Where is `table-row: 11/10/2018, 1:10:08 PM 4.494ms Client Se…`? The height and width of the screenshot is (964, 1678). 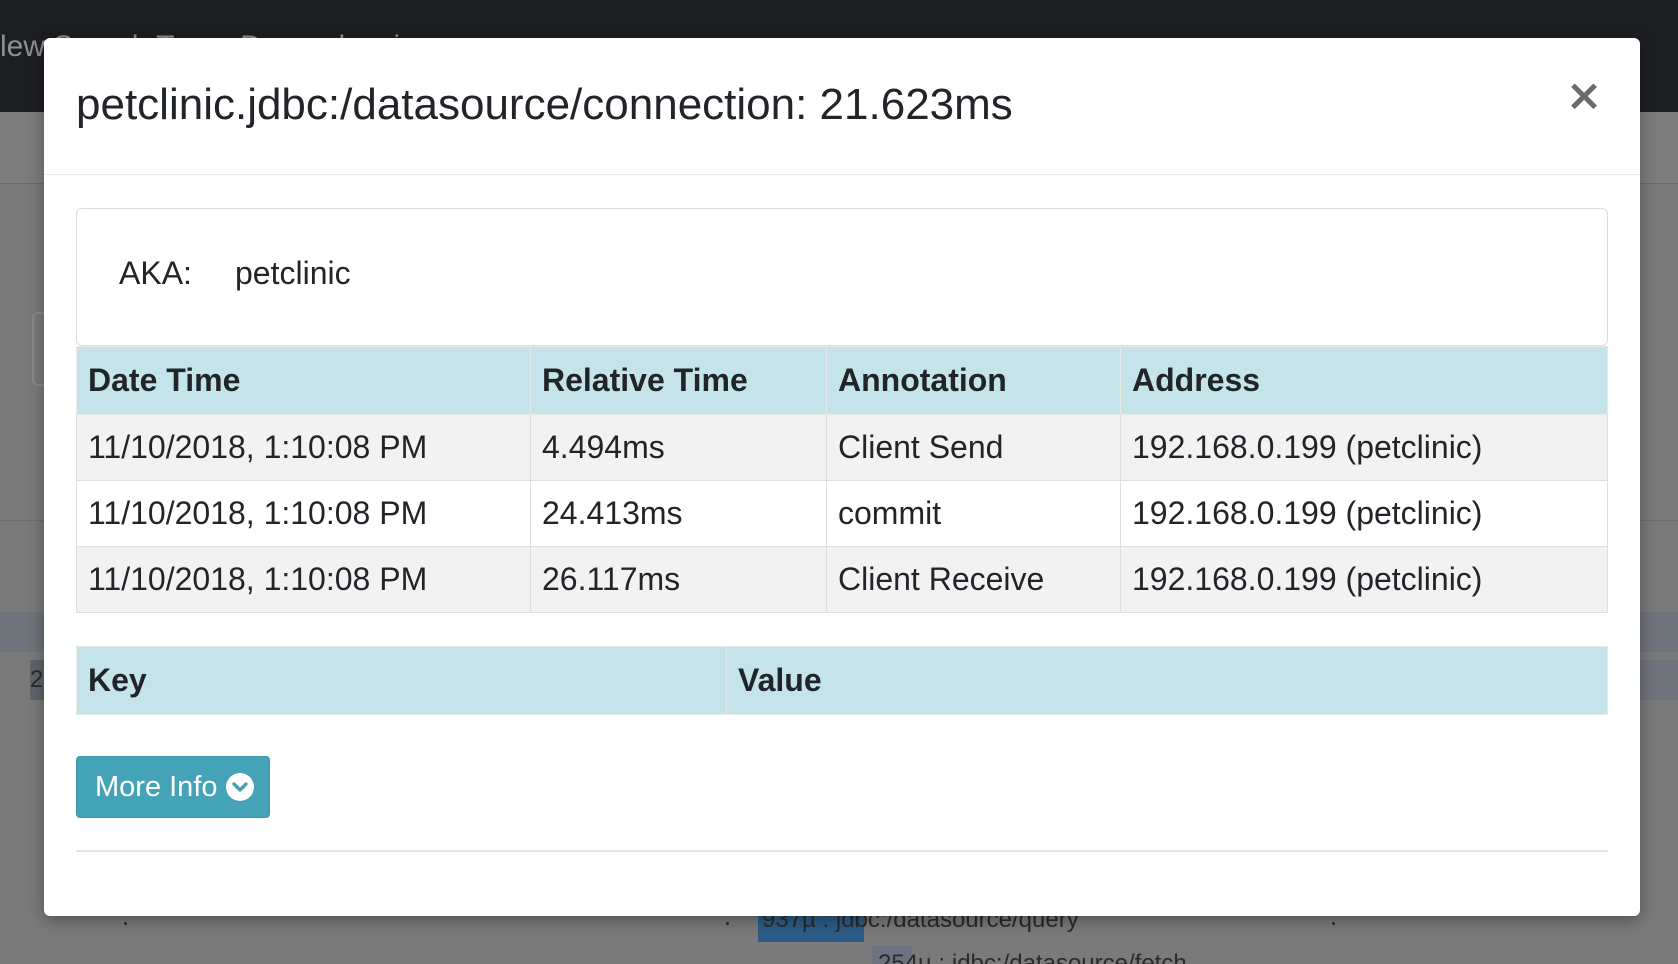
table-row: 11/10/2018, 1:10:08 PM 4.494ms Client Se… is located at coordinates (842, 447).